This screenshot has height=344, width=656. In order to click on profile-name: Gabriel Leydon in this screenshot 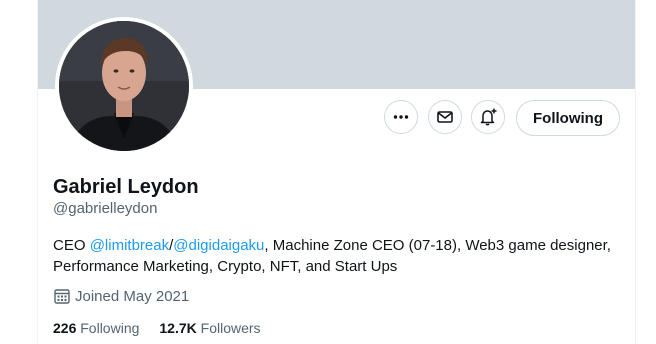, I will do `click(126, 187)`.